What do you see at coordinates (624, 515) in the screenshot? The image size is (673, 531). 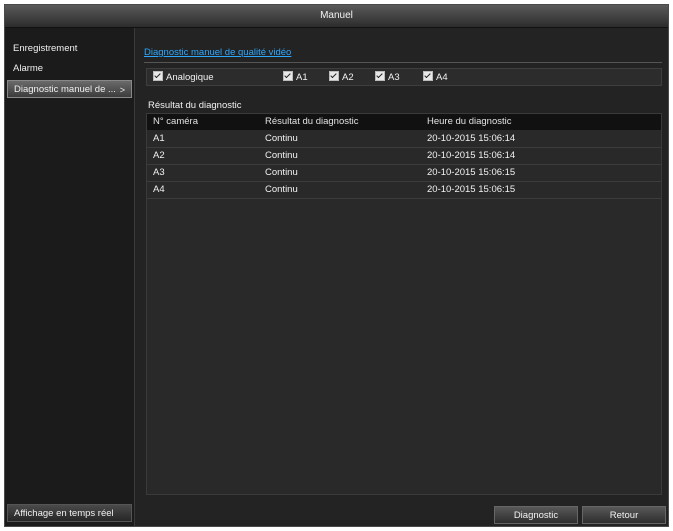 I see `back-button: Retour` at bounding box center [624, 515].